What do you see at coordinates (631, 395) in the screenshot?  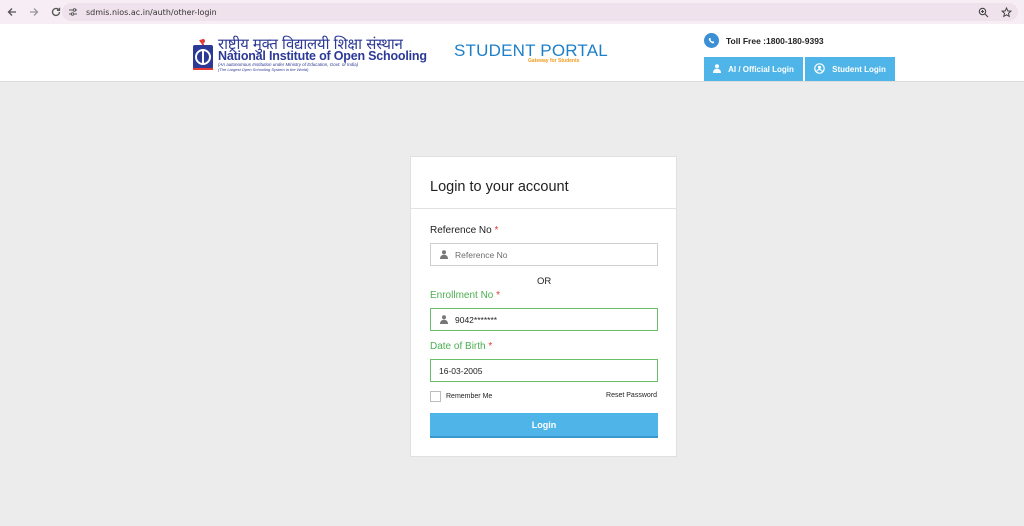 I see `reset-password-link: Reset Password` at bounding box center [631, 395].